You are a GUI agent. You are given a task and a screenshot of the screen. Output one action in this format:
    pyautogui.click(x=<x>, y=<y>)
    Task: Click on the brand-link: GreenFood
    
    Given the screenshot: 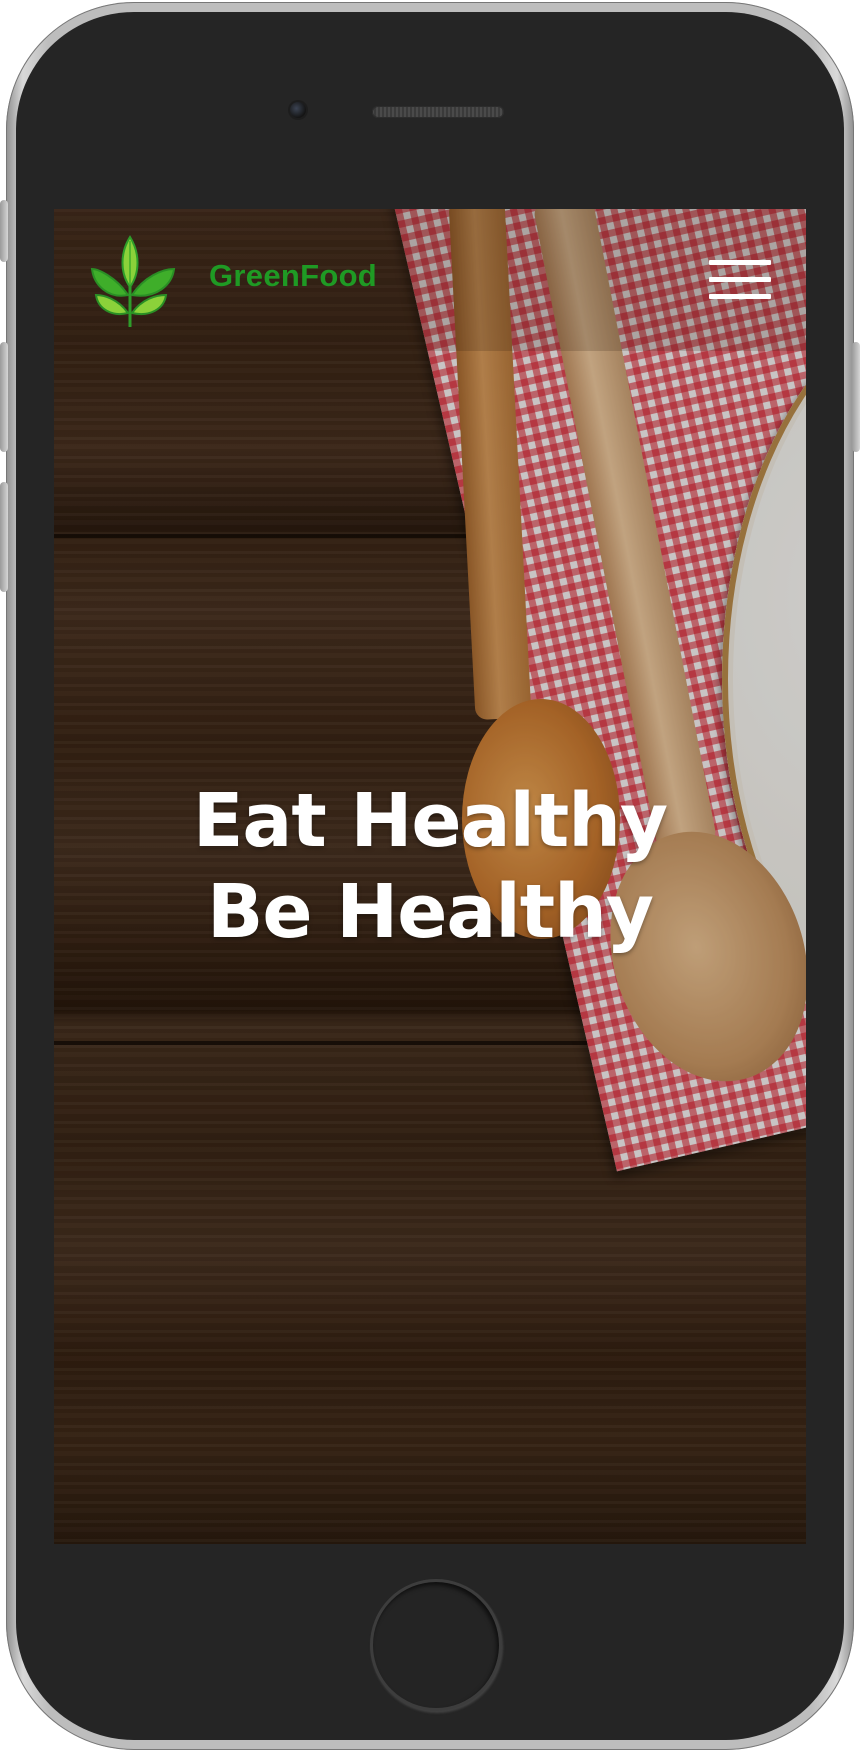 What is the action you would take?
    pyautogui.click(x=234, y=280)
    